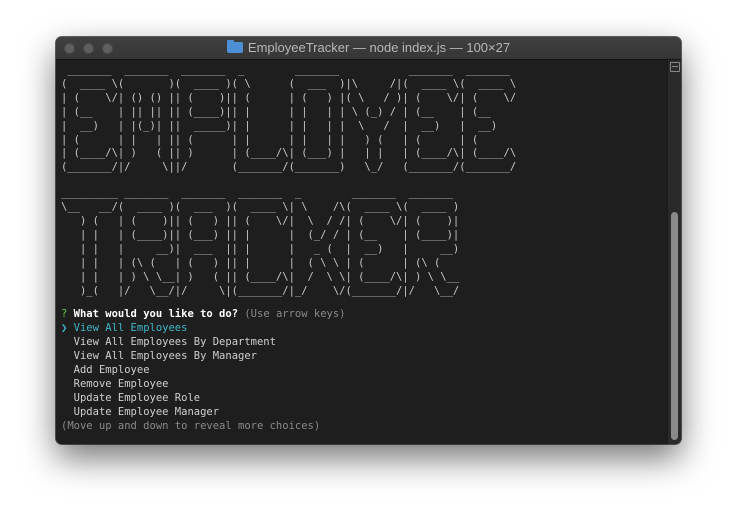 The height and width of the screenshot is (519, 737). What do you see at coordinates (64, 327) in the screenshot?
I see `pointer-icon: ❯` at bounding box center [64, 327].